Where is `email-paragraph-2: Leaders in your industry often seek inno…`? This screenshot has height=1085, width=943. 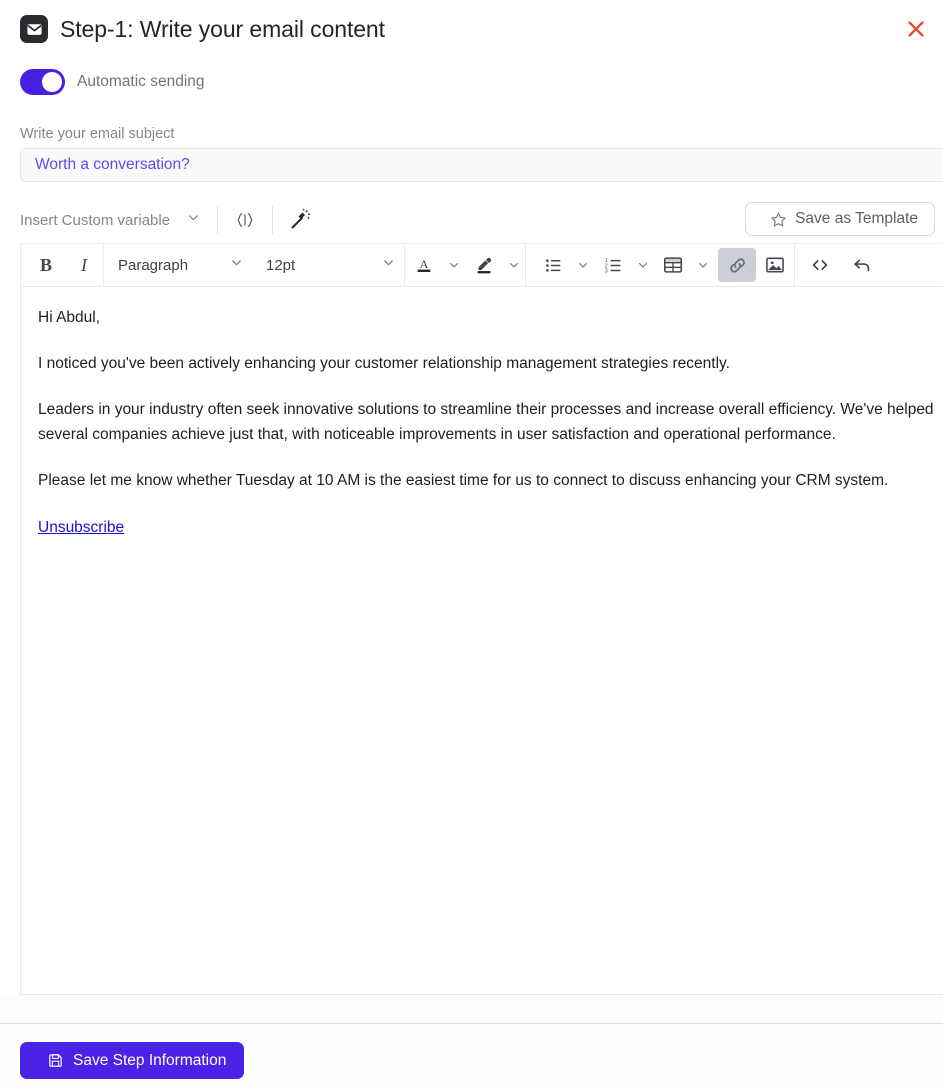 email-paragraph-2: Leaders in your industry often seek inno… is located at coordinates (486, 422).